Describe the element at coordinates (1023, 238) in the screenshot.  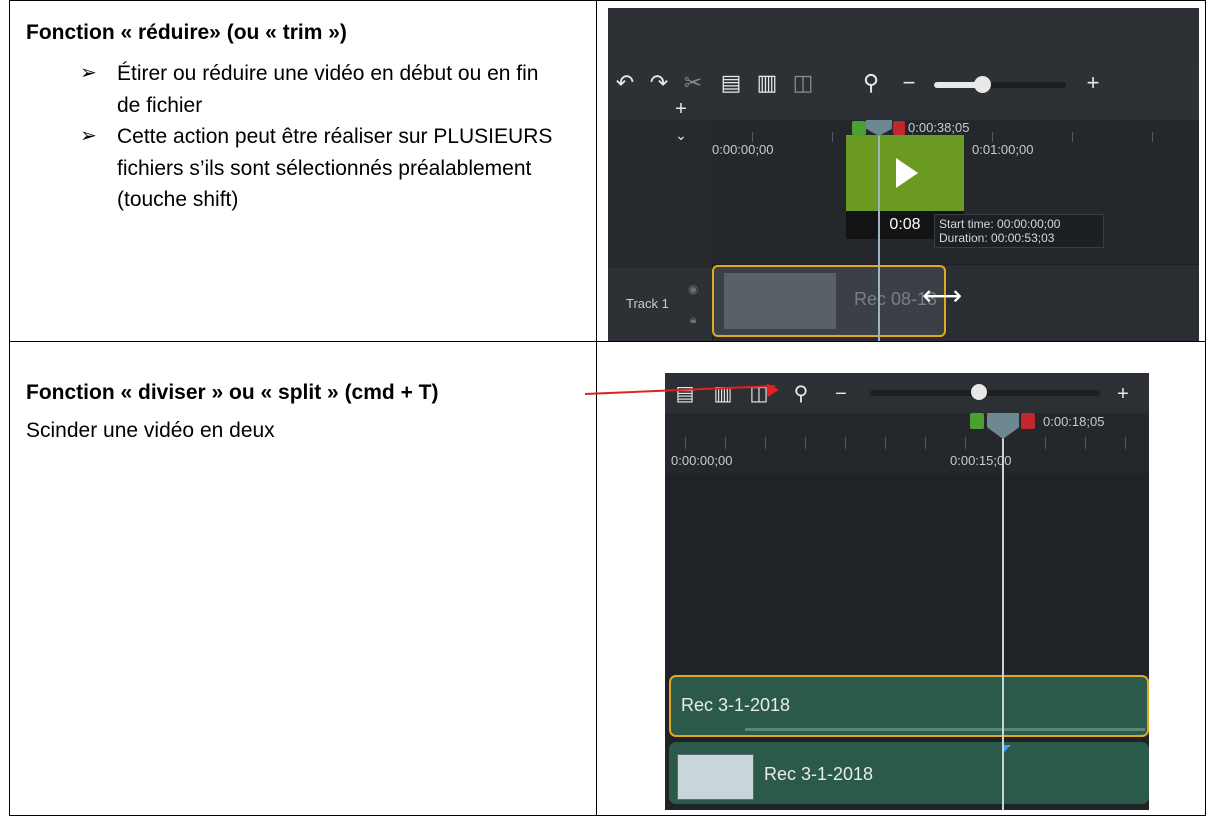
I see `duration-value: 00:00:53;03` at that location.